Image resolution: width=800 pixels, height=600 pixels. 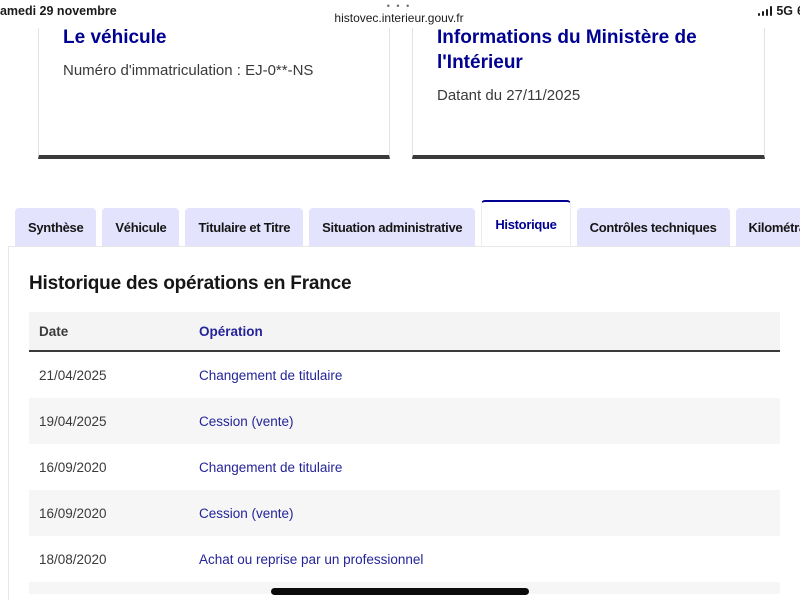 What do you see at coordinates (115, 38) in the screenshot?
I see `vehicle-card-title: Le véhicule` at bounding box center [115, 38].